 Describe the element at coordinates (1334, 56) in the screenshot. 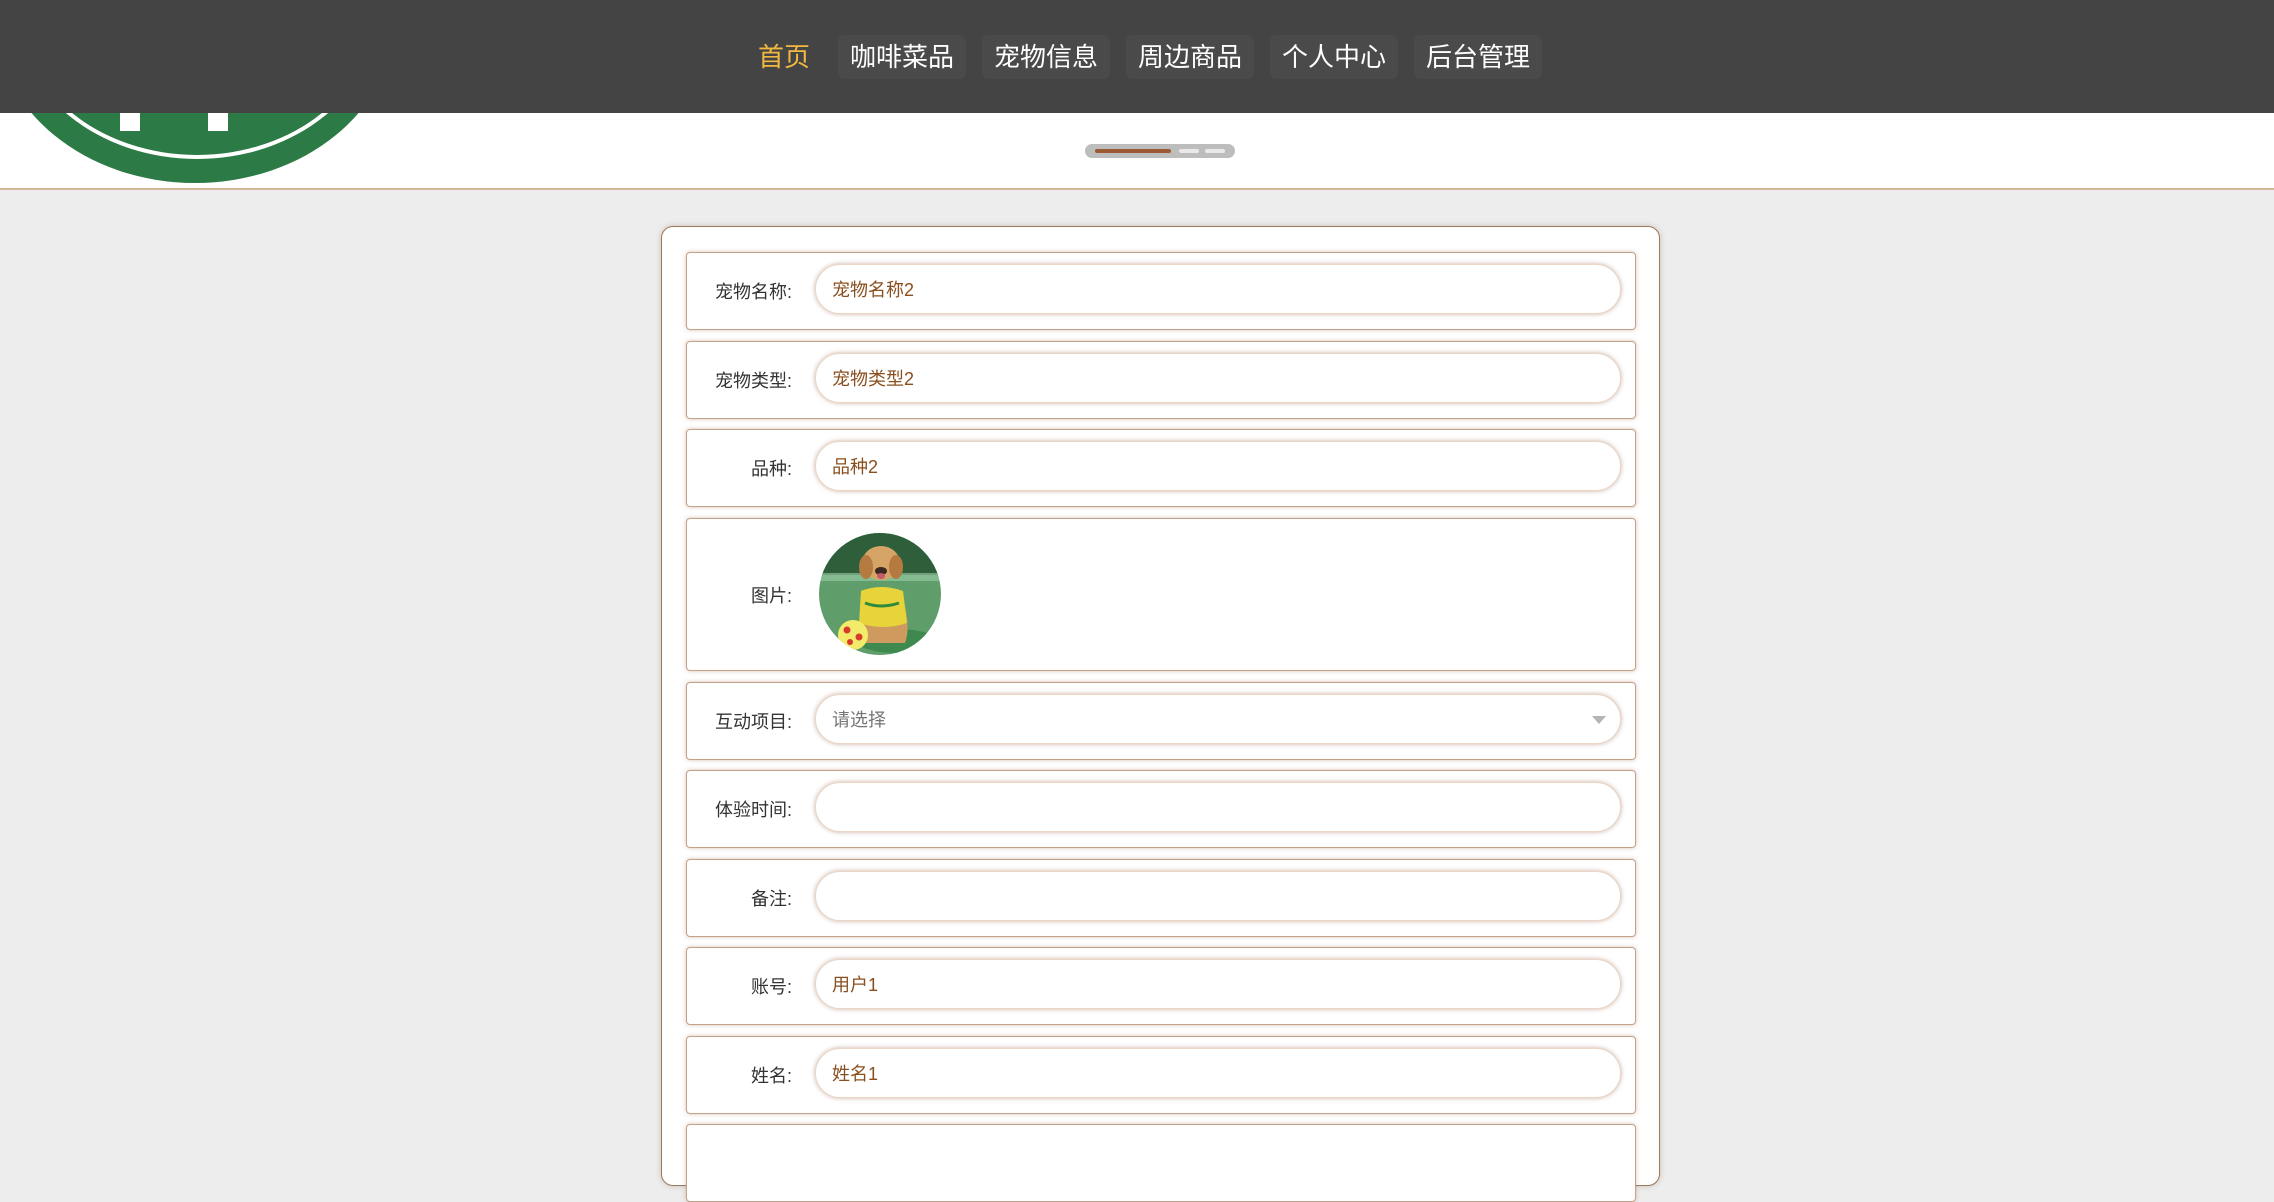

I see `nav-item-personal-center: 个人中心` at that location.